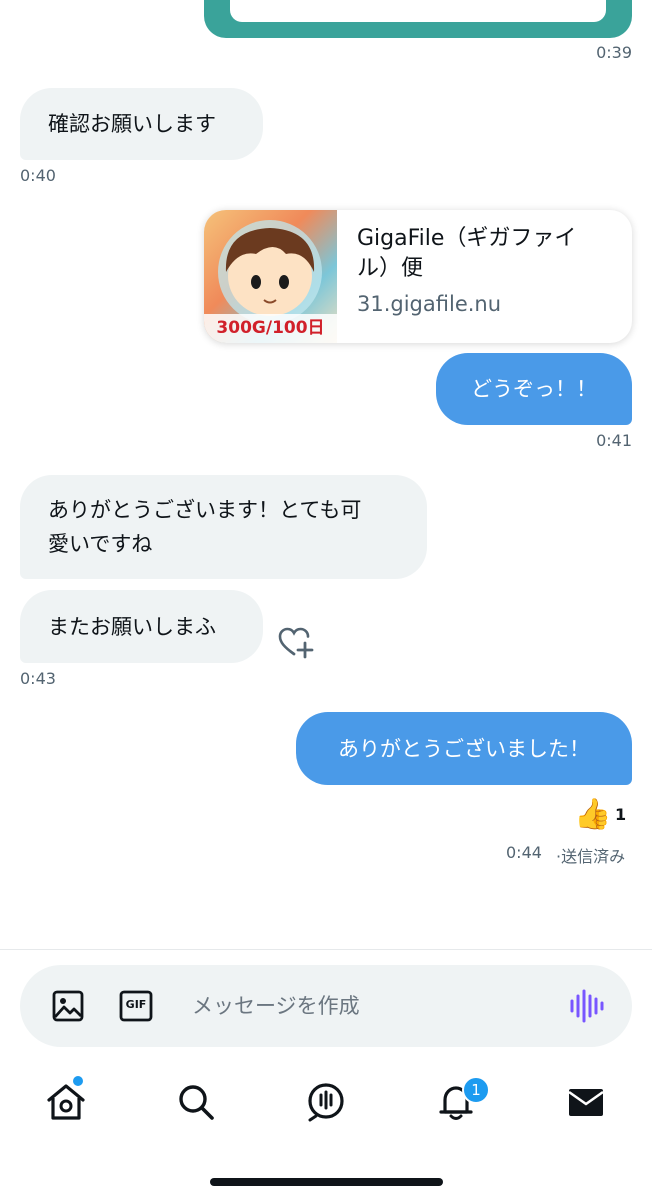  Describe the element at coordinates (326, 1102) in the screenshot. I see `spaces-icon` at that location.